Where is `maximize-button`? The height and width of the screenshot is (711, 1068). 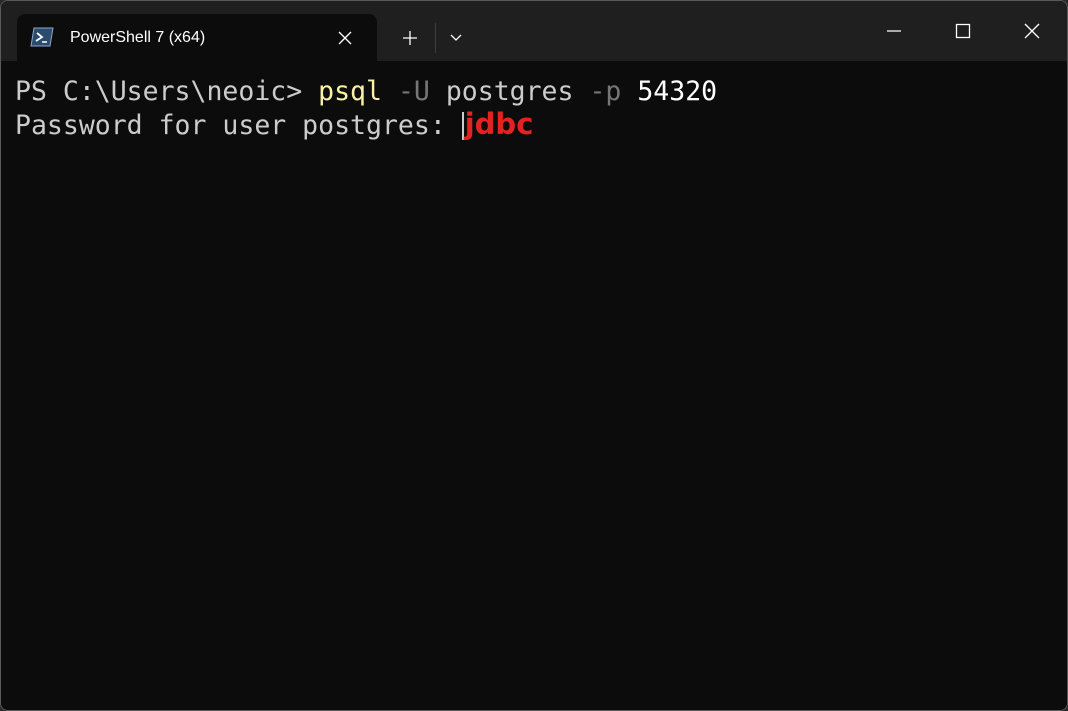
maximize-button is located at coordinates (963, 31).